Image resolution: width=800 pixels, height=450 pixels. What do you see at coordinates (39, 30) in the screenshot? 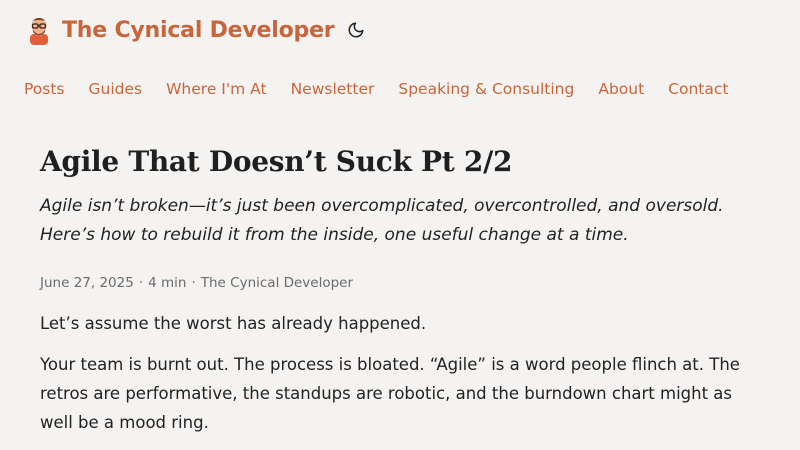
I see `developer-avatar-icon` at bounding box center [39, 30].